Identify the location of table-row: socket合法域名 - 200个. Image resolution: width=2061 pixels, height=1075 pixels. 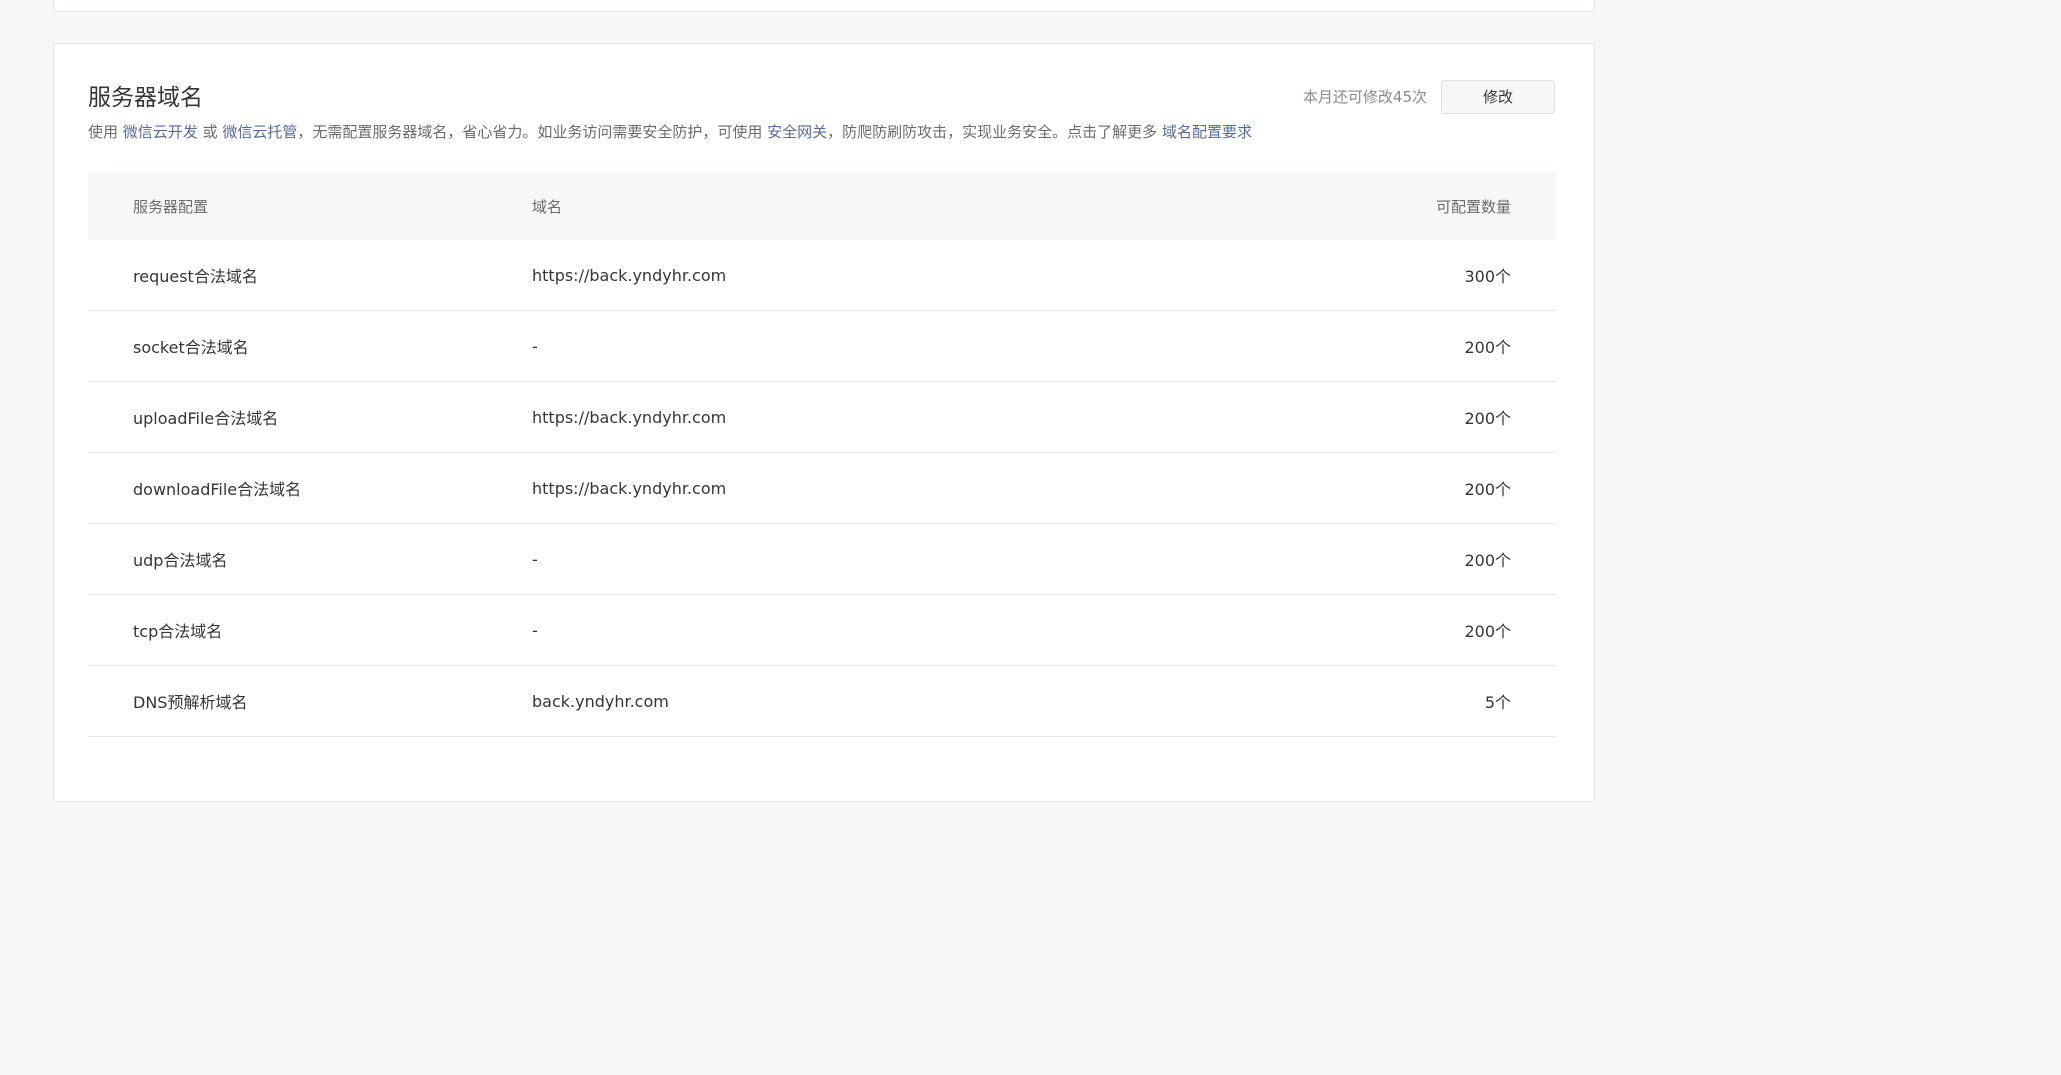
(822, 346).